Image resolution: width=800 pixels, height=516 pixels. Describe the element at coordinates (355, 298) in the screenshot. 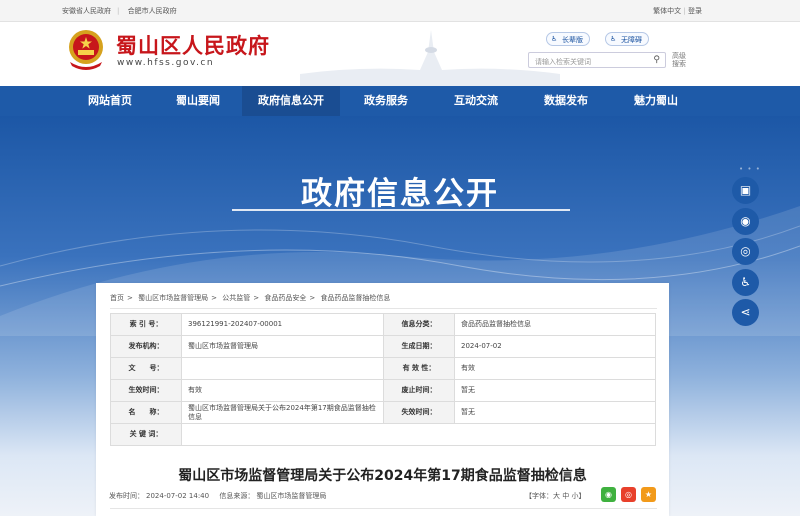

I see `breadcrumb-item: 食品药品监督抽检信息` at that location.